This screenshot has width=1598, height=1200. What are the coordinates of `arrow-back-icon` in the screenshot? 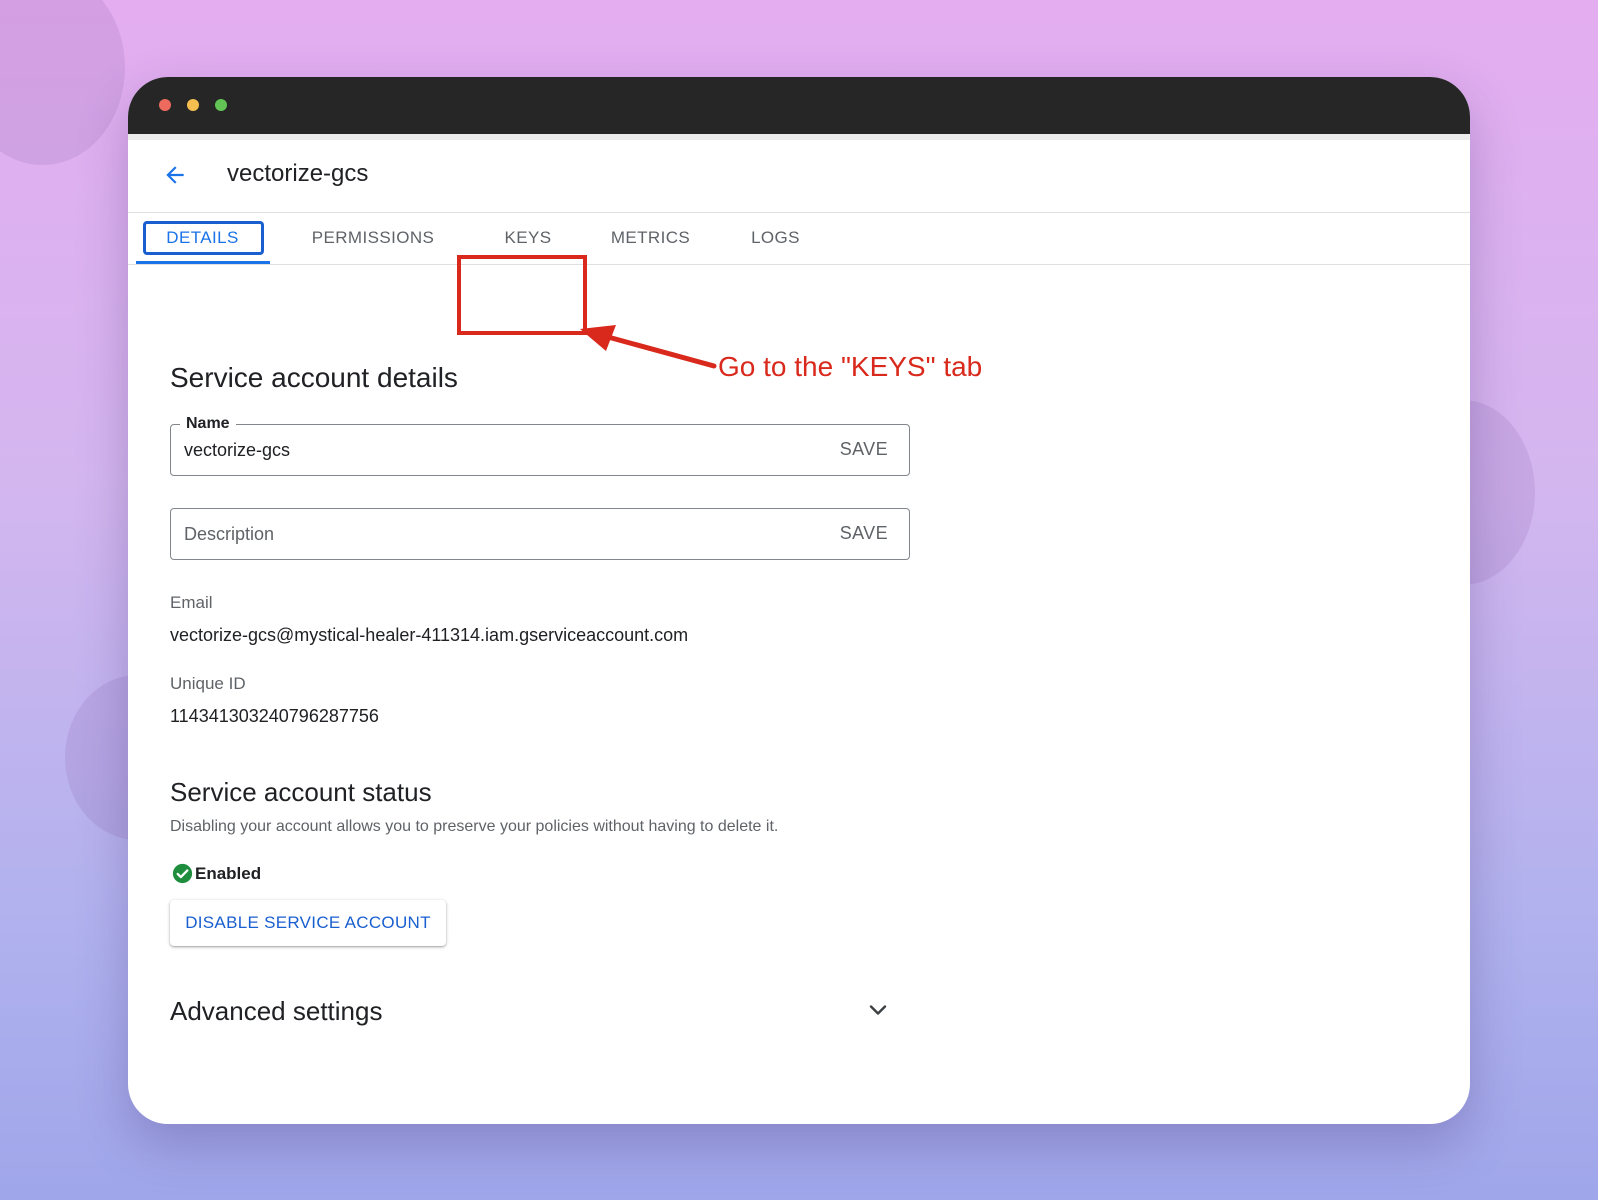 It's located at (175, 175).